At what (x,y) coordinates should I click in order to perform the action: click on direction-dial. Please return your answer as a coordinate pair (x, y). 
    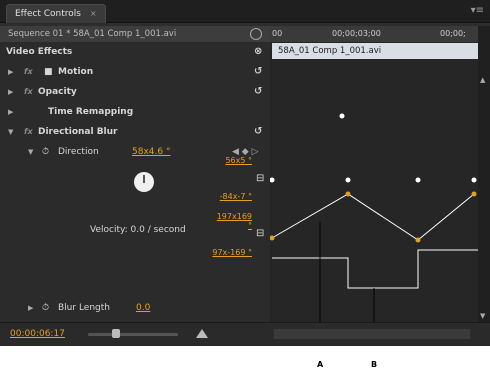
    Looking at the image, I should click on (144, 182).